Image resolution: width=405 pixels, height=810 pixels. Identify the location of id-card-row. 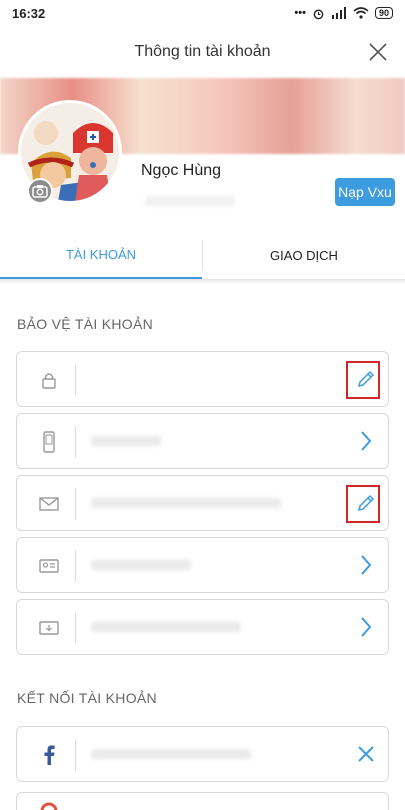
(202, 565).